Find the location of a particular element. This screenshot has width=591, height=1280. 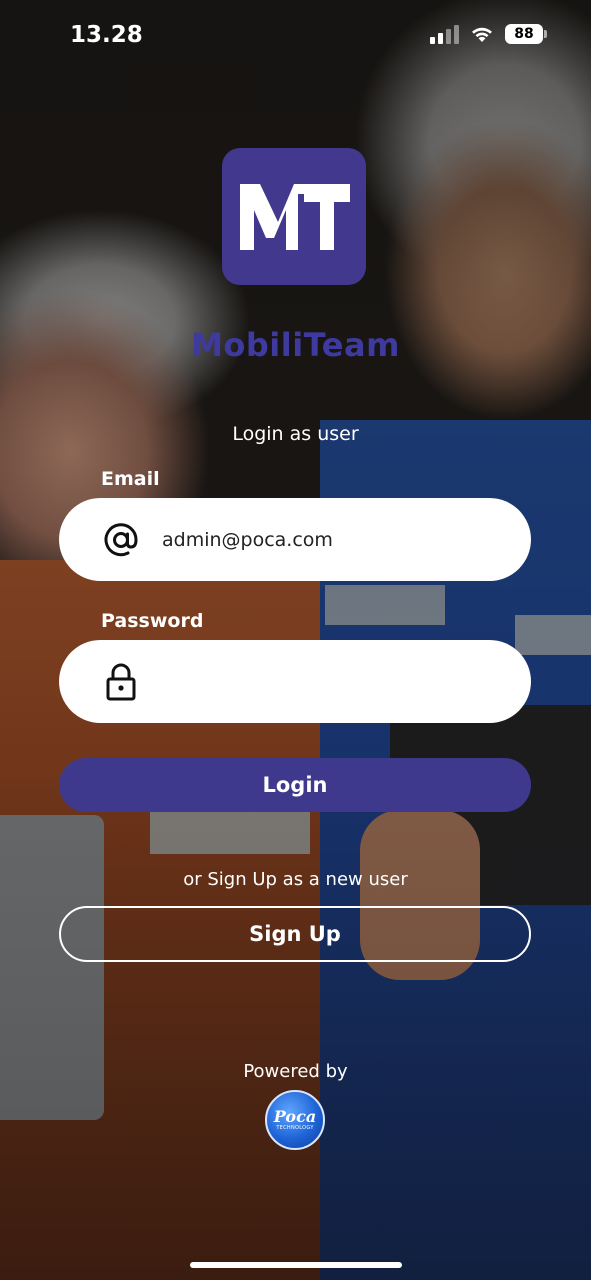

app-logo is located at coordinates (294, 216).